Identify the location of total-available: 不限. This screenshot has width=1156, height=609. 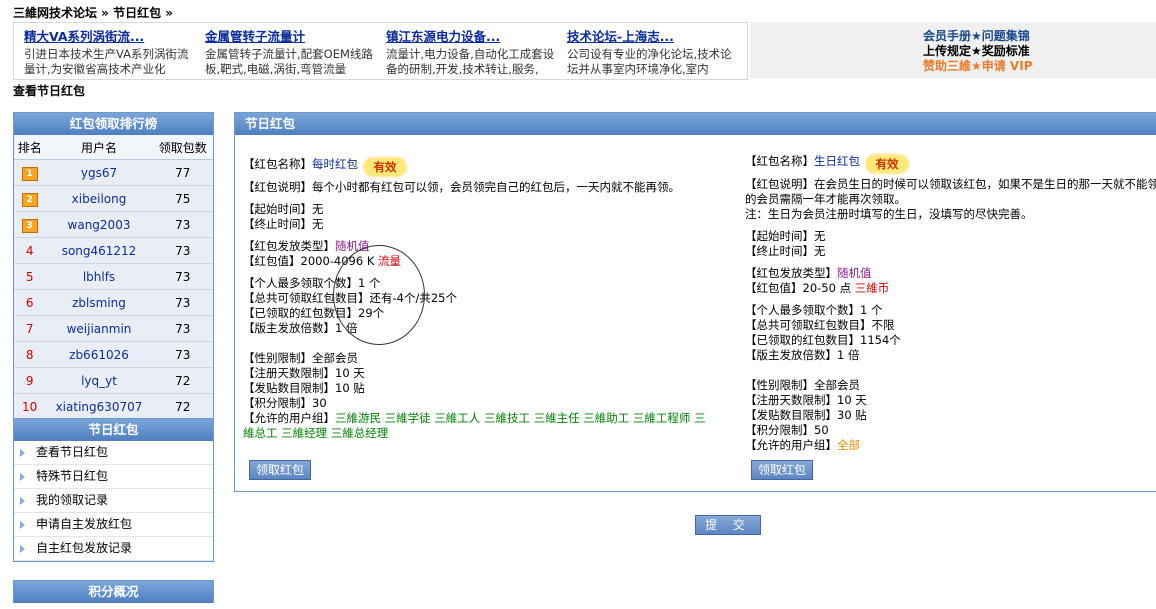
(883, 325).